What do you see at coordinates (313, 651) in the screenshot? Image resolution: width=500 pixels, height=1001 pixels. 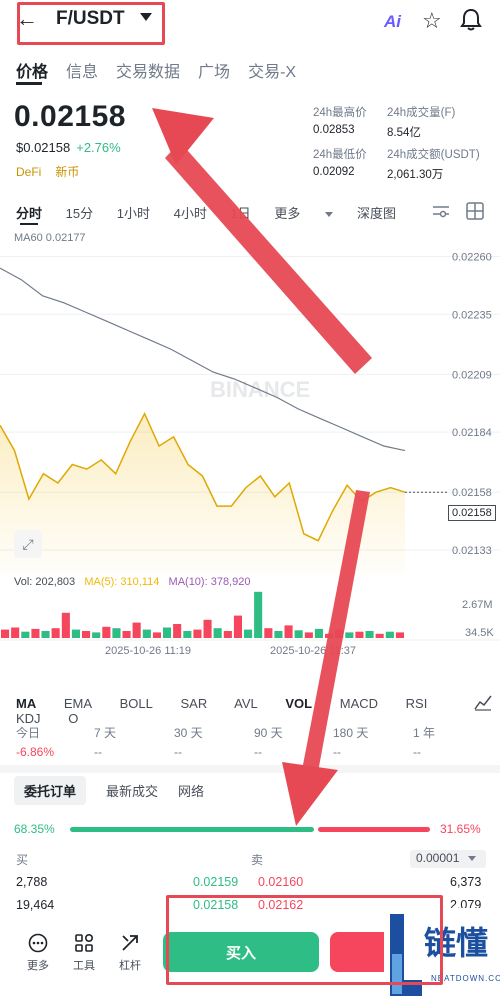 I see `x-tick-label: 2025-10-26 11:37` at bounding box center [313, 651].